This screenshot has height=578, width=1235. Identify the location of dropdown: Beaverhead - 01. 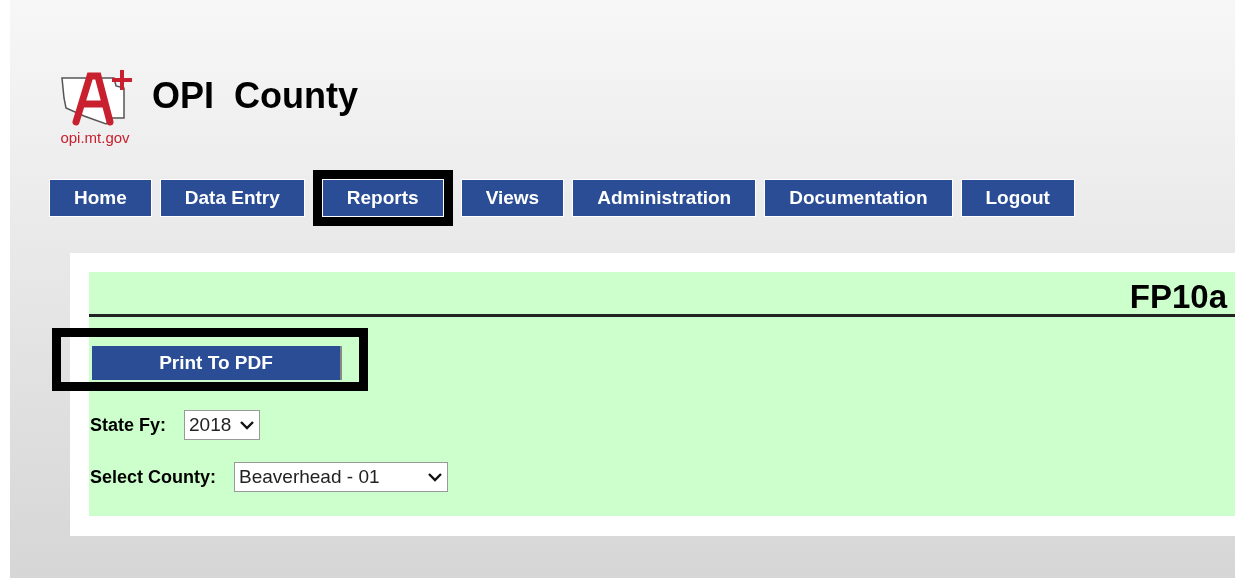
(341, 477).